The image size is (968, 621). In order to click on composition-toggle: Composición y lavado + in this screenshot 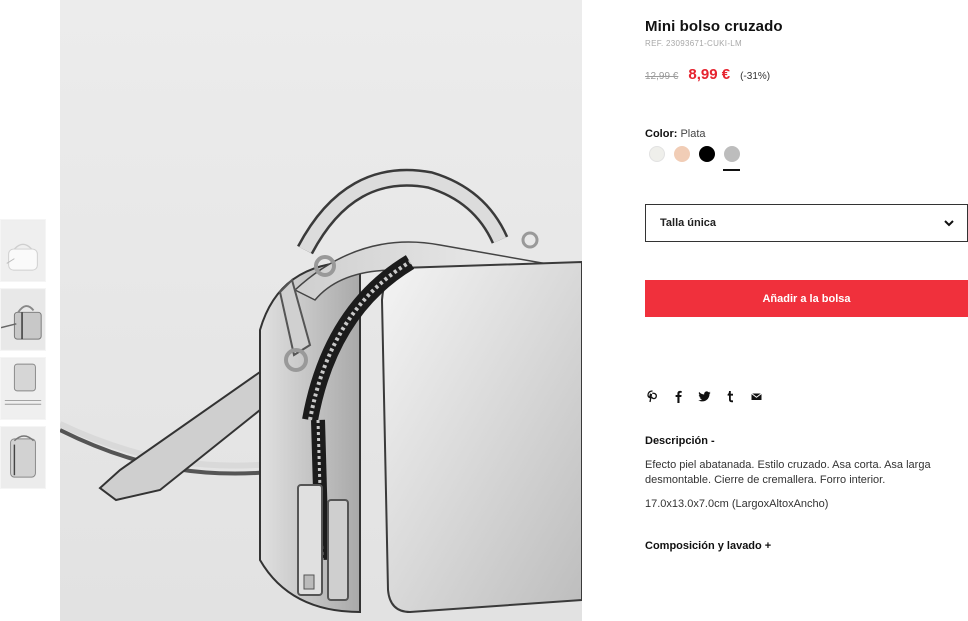, I will do `click(708, 546)`.